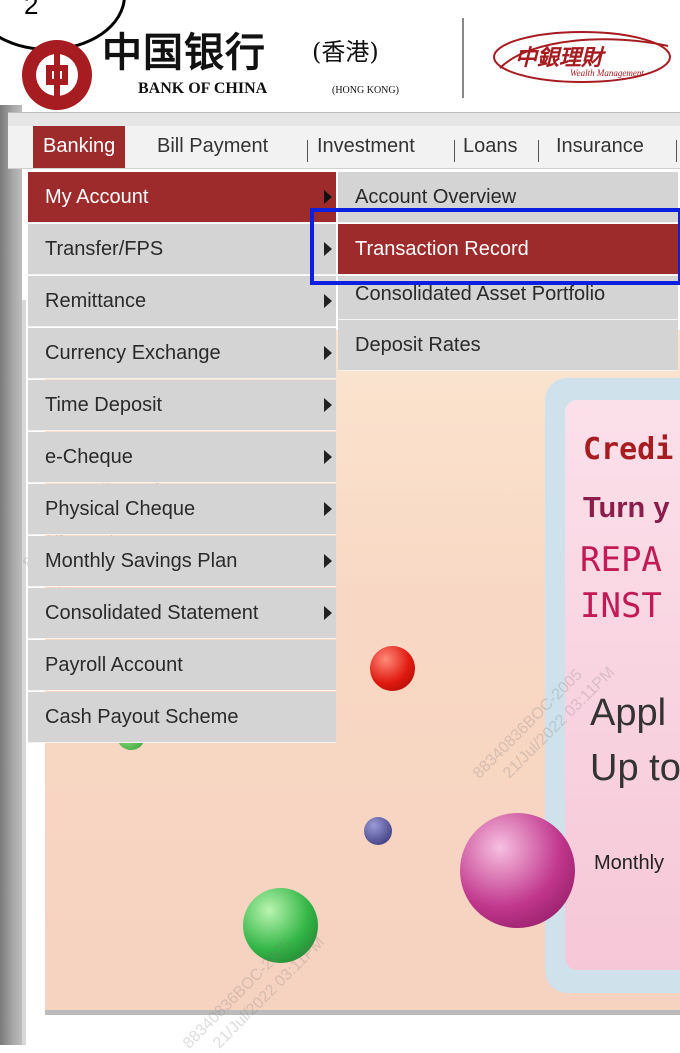  What do you see at coordinates (463, 58) in the screenshot?
I see `header-divider` at bounding box center [463, 58].